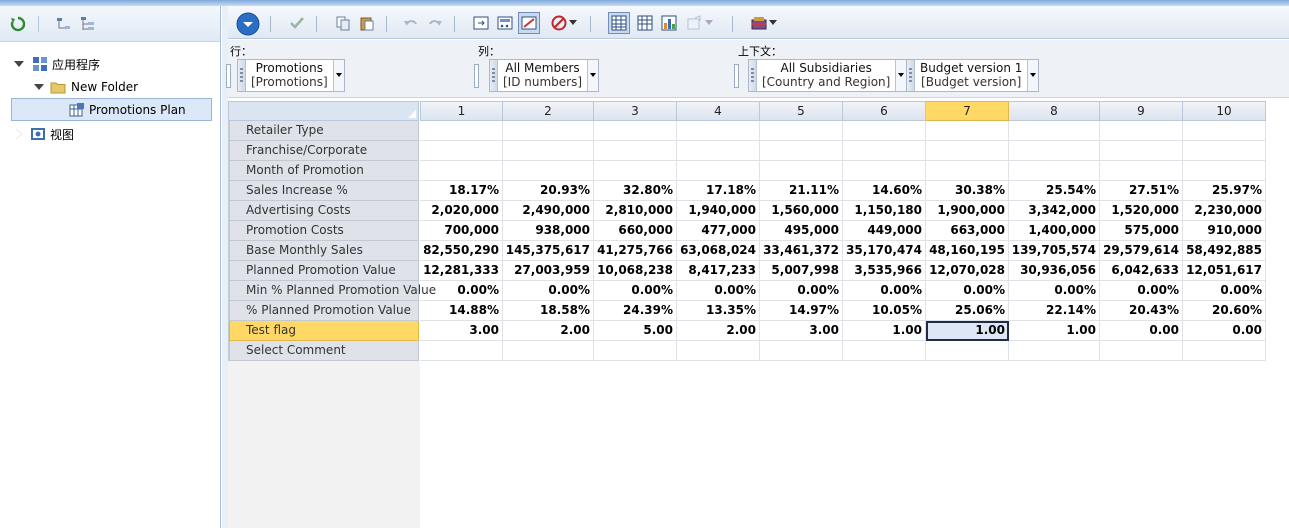 The image size is (1289, 528). What do you see at coordinates (801, 271) in the screenshot?
I see `grid-cell: 5,007,998` at bounding box center [801, 271].